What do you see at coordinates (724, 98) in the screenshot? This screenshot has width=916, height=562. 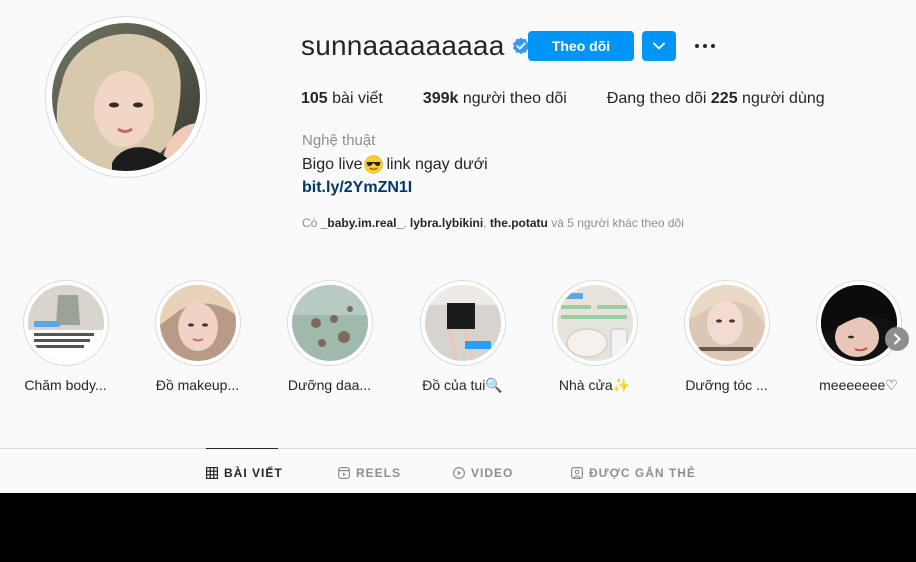 I see `following-count: 225` at bounding box center [724, 98].